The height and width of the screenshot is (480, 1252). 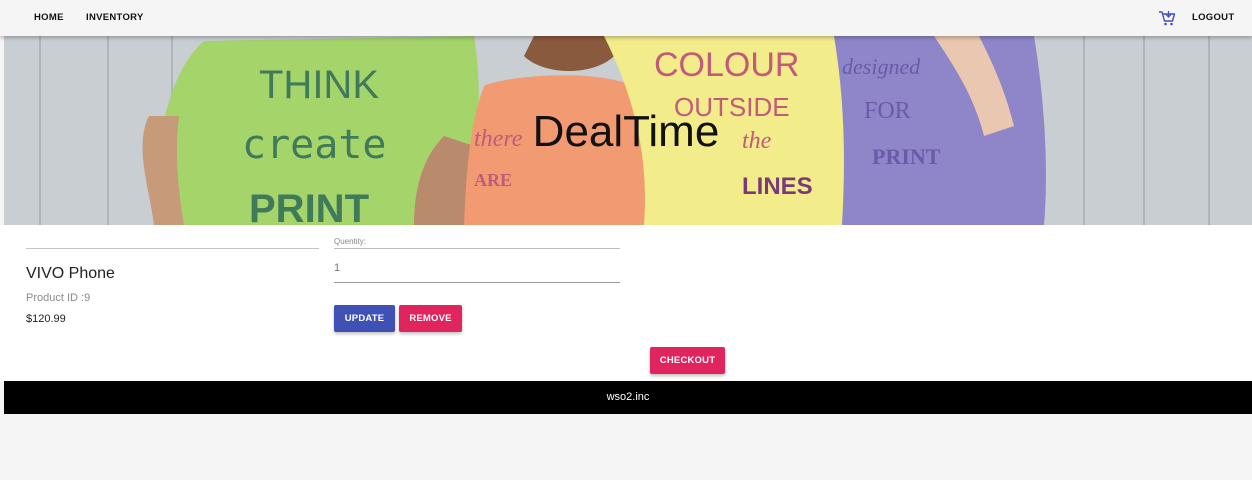 What do you see at coordinates (430, 318) in the screenshot?
I see `remove-button: REMOVE` at bounding box center [430, 318].